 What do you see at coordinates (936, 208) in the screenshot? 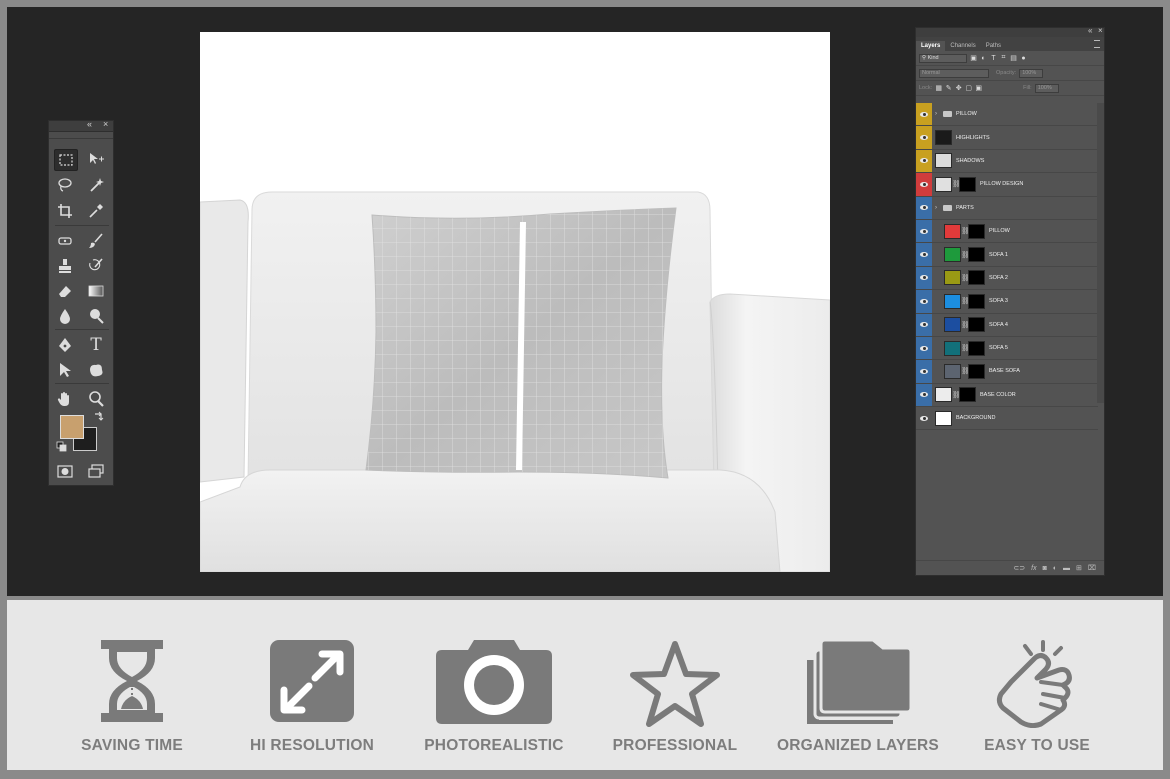
I see `expand-caret-icon: ›` at bounding box center [936, 208].